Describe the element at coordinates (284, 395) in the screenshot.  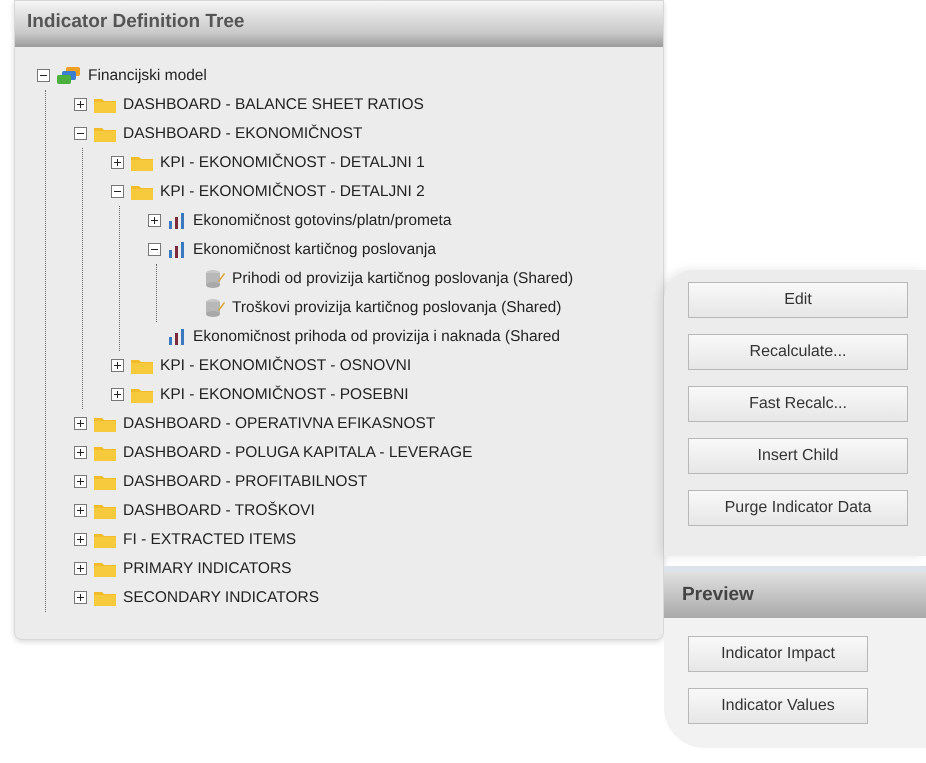
I see `tree-item-label: KPI - EKONOMIČNOST - POSEBNI` at that location.